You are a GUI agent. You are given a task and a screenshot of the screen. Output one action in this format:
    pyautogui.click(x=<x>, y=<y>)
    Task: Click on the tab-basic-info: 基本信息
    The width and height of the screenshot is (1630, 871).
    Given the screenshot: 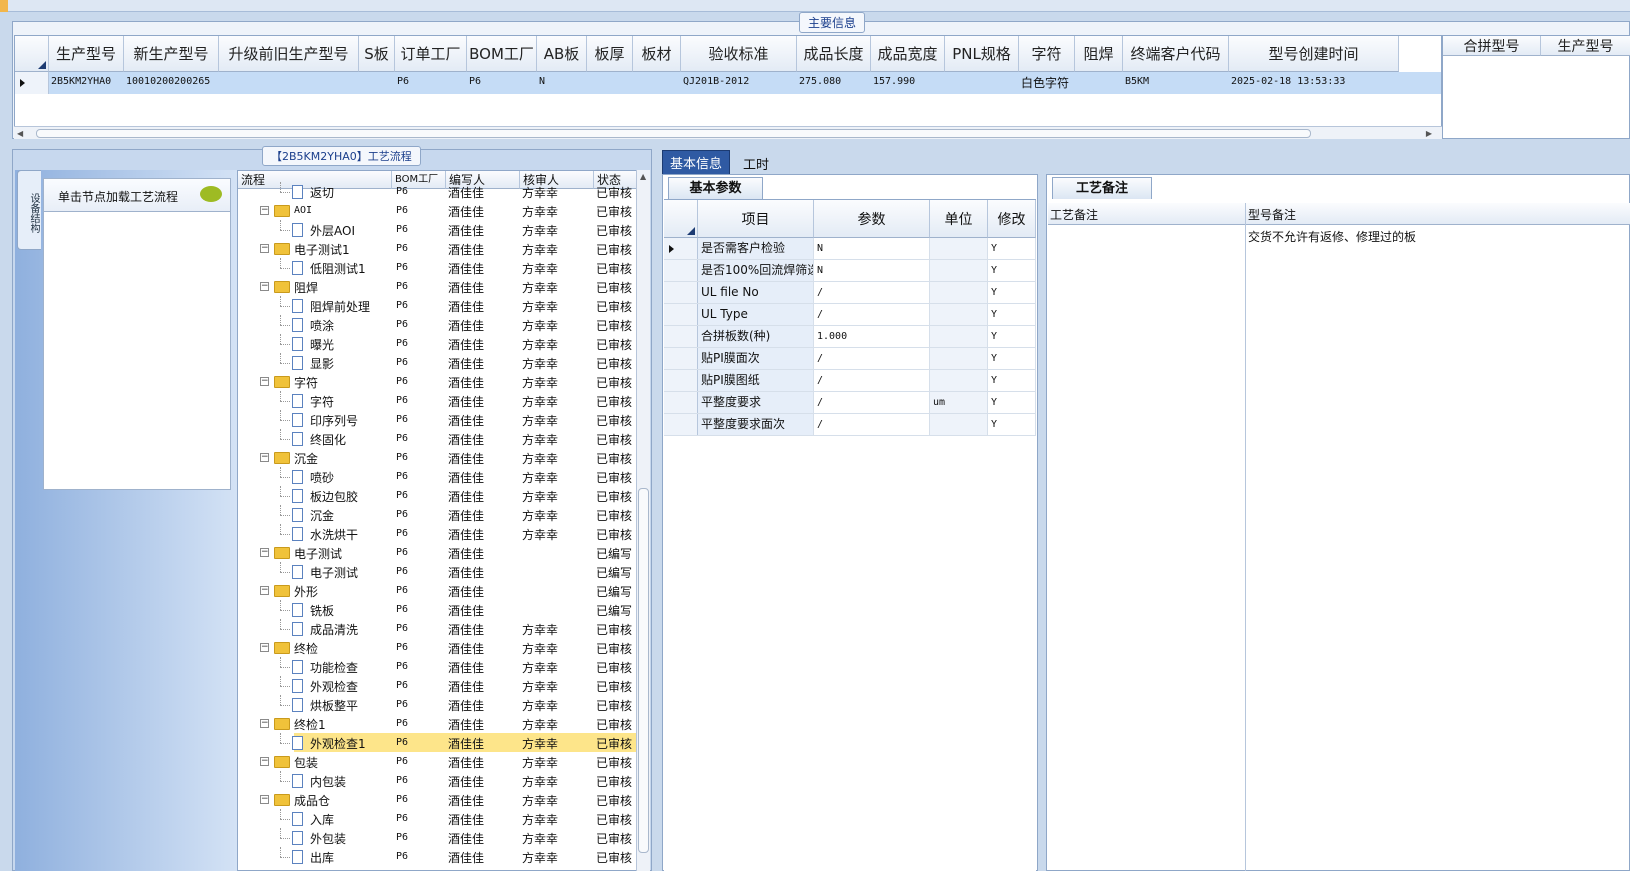 What is the action you would take?
    pyautogui.click(x=696, y=162)
    